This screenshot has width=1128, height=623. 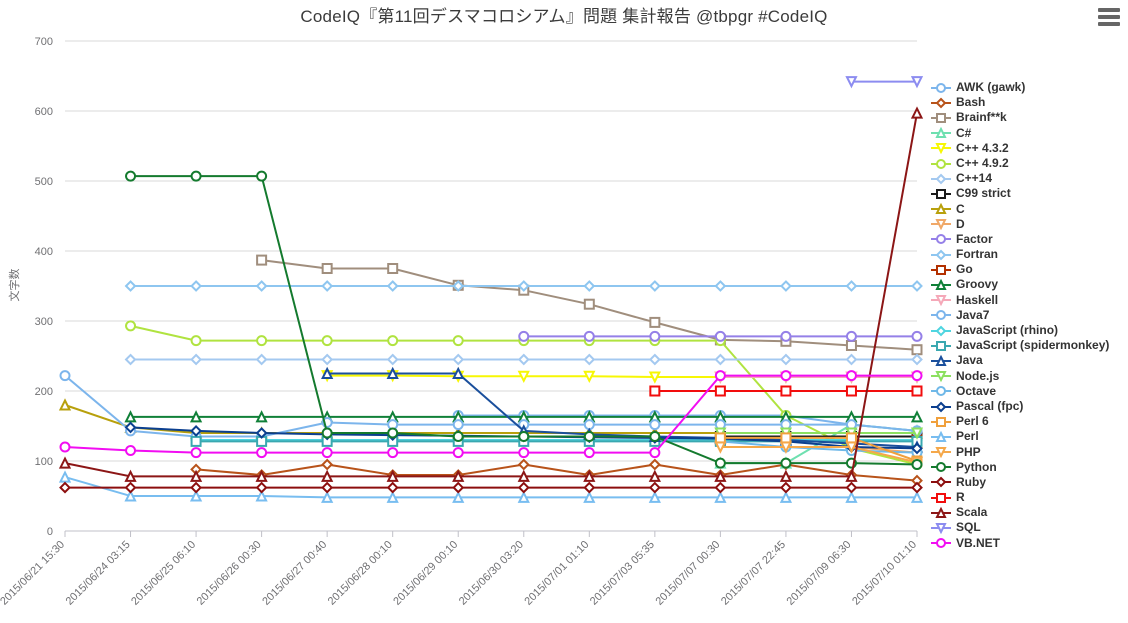 What do you see at coordinates (1028, 193) in the screenshot?
I see `legend-item-c99-strict: C99 strict` at bounding box center [1028, 193].